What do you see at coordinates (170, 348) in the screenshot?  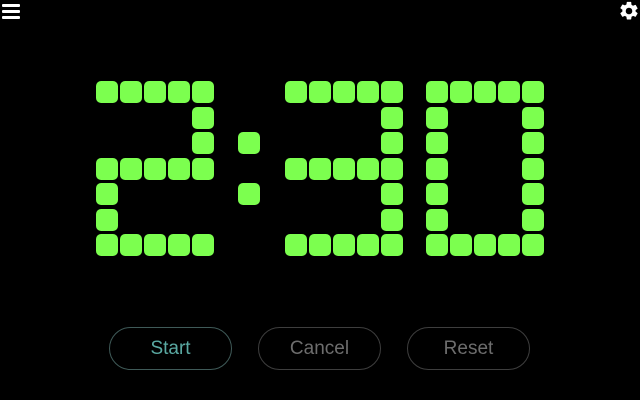 I see `start-button: Start` at bounding box center [170, 348].